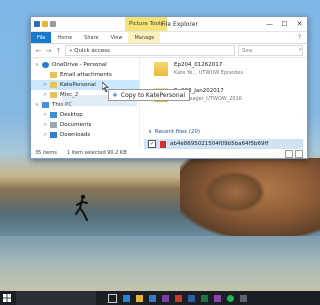  Describe the element at coordinates (78, 85) in the screenshot. I see `nav-item-label: KatePersonal` at that location.